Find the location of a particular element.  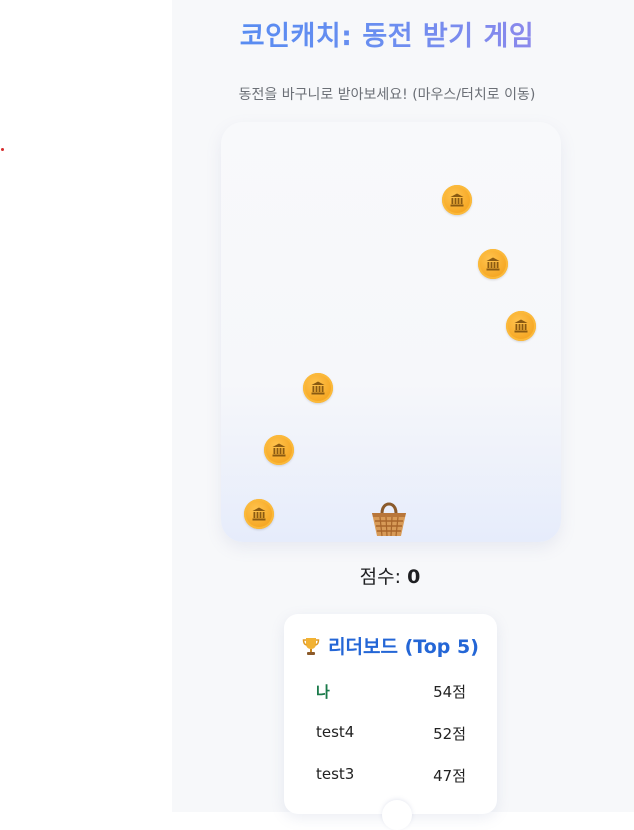

player-name: test3 is located at coordinates (335, 774).